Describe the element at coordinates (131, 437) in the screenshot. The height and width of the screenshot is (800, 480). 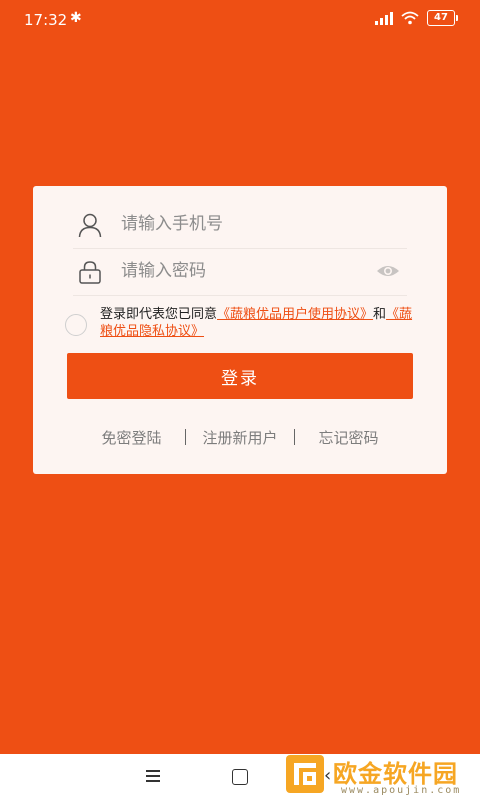
I see `passwordless-login-link: 免密登陆` at that location.